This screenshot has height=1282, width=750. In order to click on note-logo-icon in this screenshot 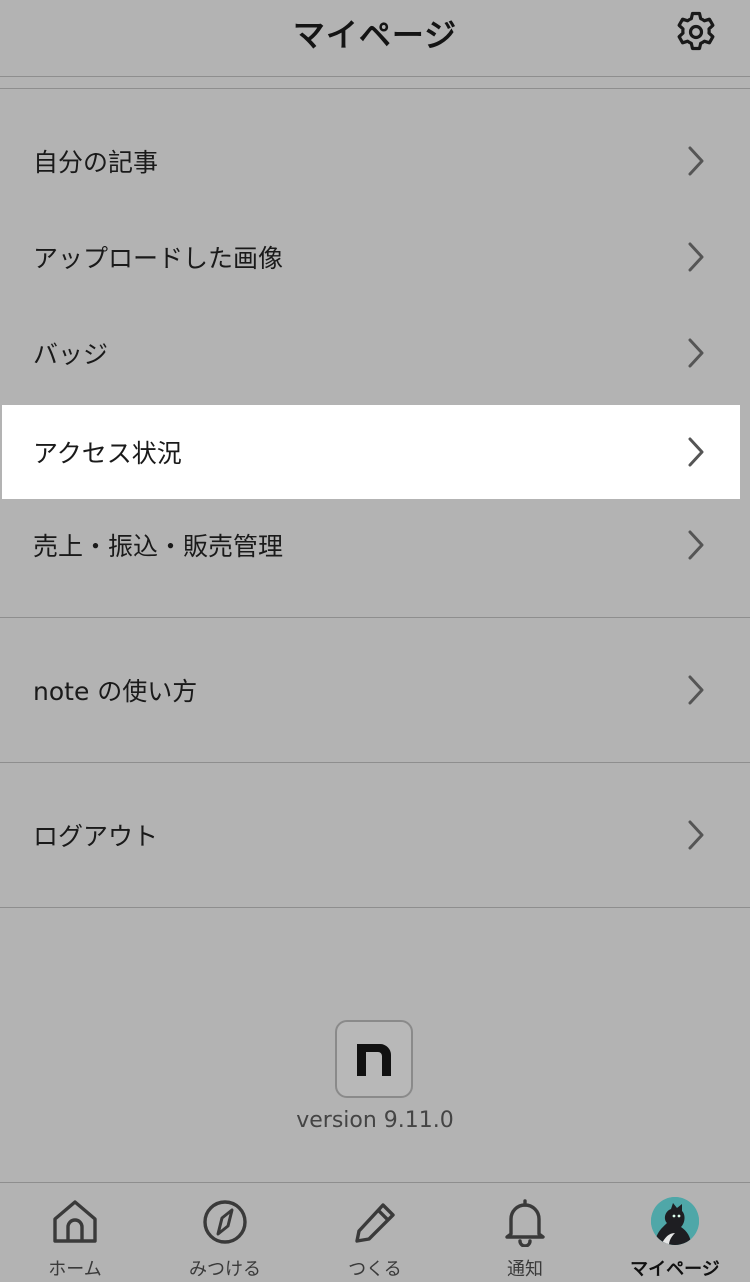, I will do `click(374, 1060)`.